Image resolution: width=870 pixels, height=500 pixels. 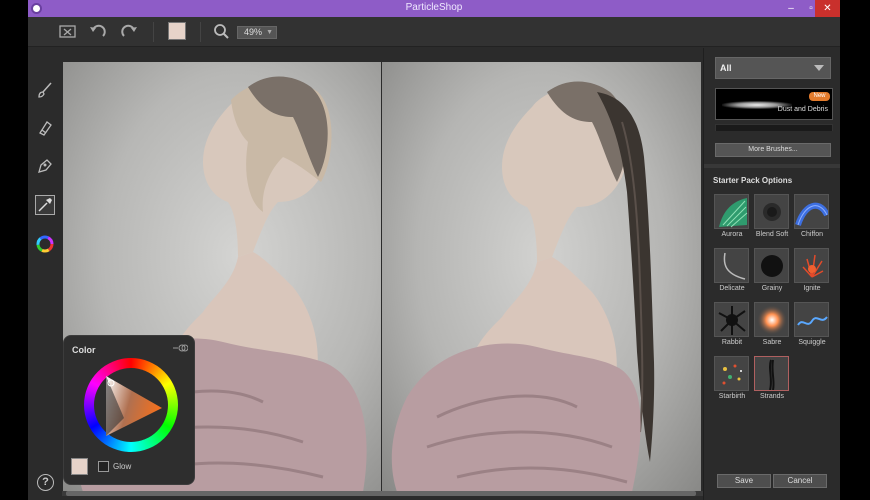 What do you see at coordinates (45, 90) in the screenshot?
I see `brush-tool-icon` at bounding box center [45, 90].